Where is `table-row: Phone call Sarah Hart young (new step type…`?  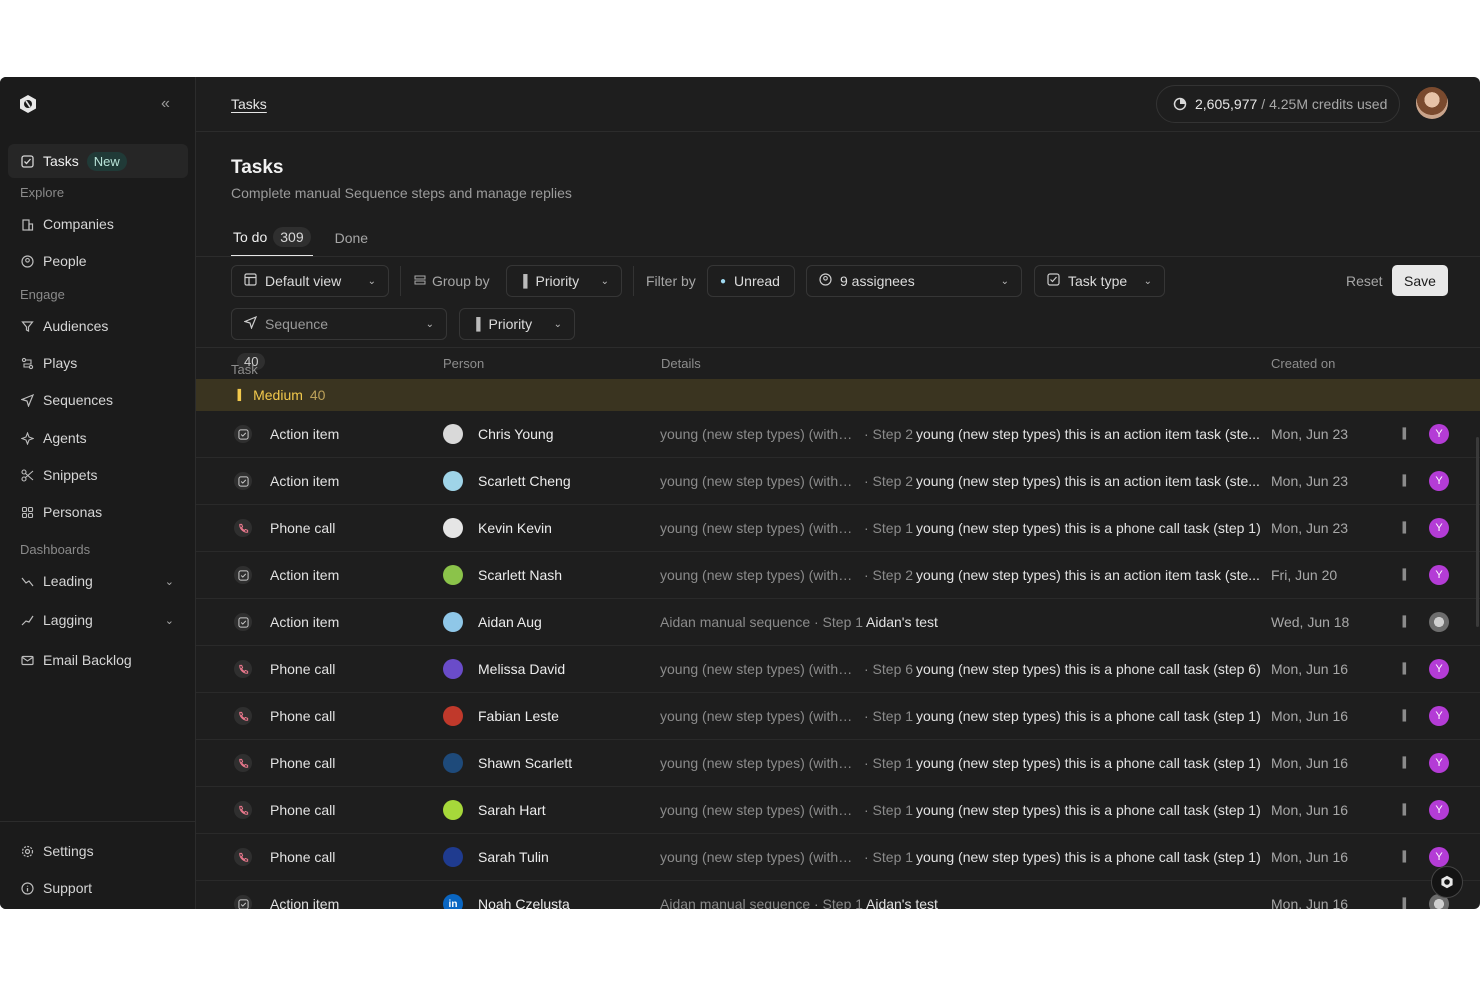 table-row: Phone call Sarah Hart young (new step type… is located at coordinates (838, 810).